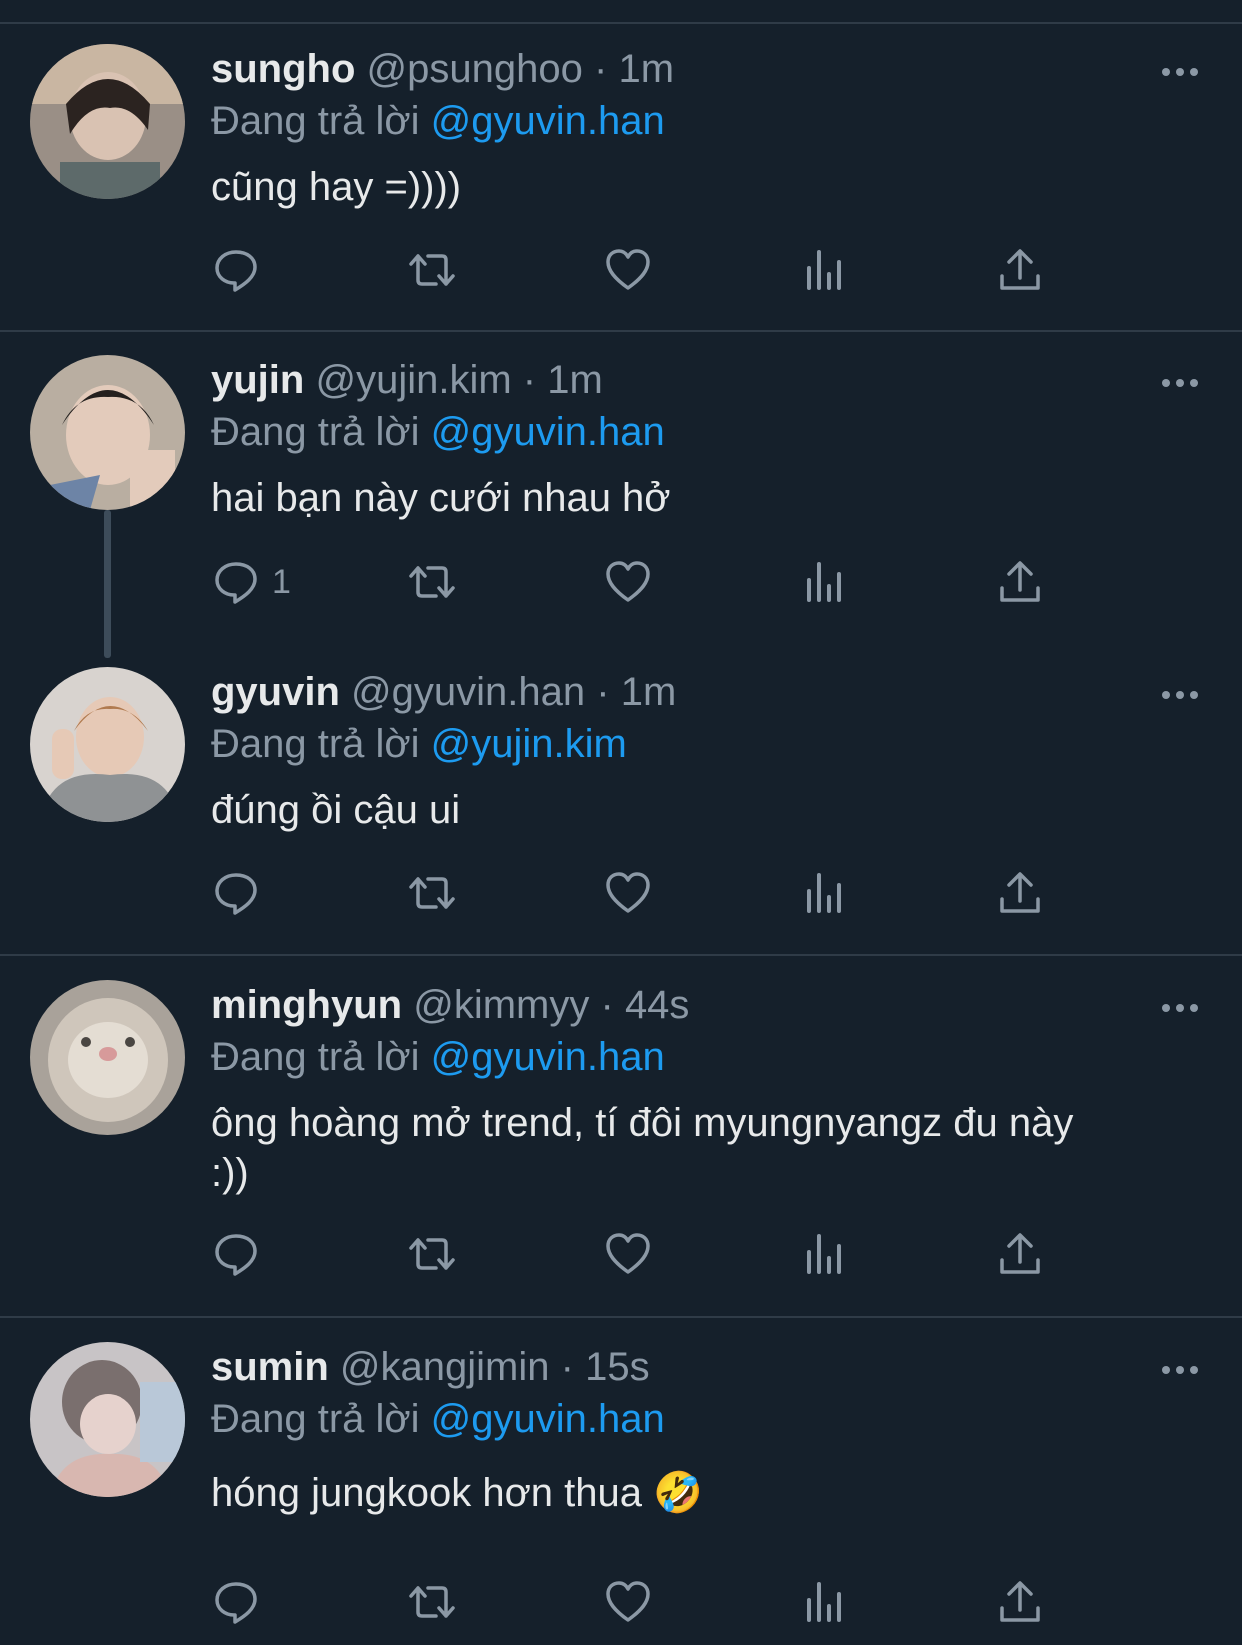  What do you see at coordinates (617, 1367) in the screenshot?
I see `timestamp: 15s` at bounding box center [617, 1367].